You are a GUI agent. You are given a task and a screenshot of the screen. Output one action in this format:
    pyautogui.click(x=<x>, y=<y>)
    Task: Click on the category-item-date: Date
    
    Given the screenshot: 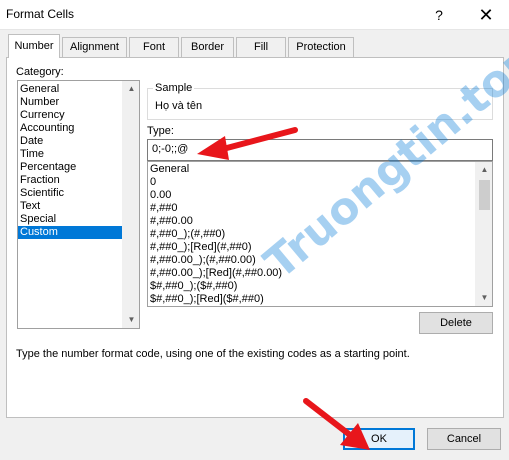 What is the action you would take?
    pyautogui.click(x=78, y=141)
    